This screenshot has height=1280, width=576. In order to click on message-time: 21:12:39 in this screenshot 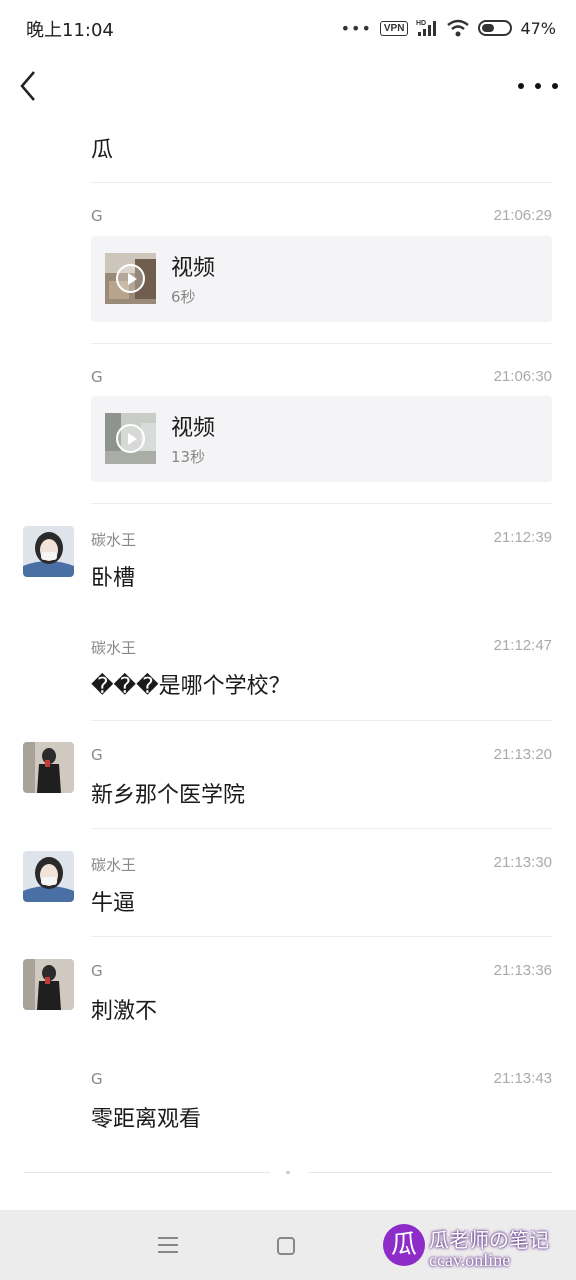, I will do `click(522, 537)`.